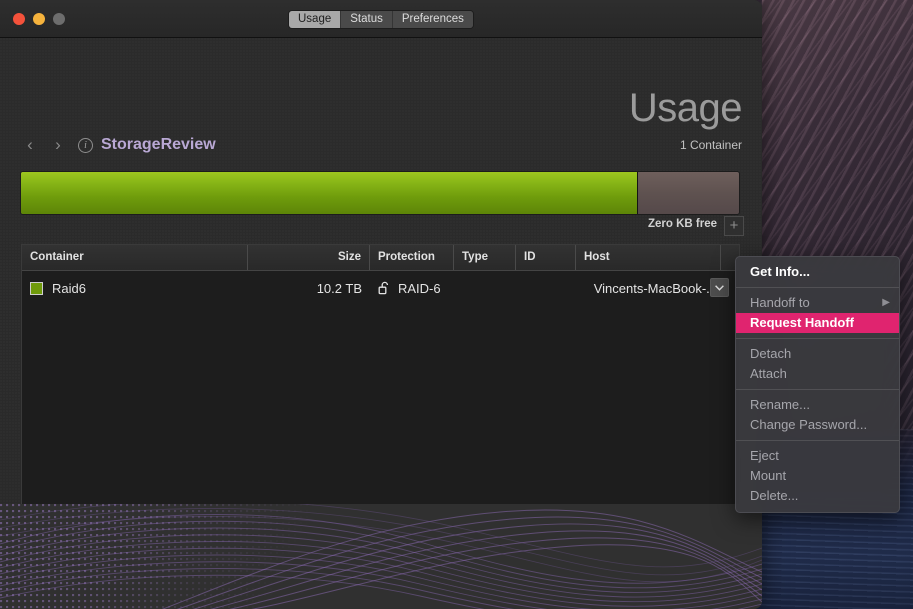 This screenshot has width=913, height=609. What do you see at coordinates (315, 19) in the screenshot?
I see `tab-usage: Usage` at bounding box center [315, 19].